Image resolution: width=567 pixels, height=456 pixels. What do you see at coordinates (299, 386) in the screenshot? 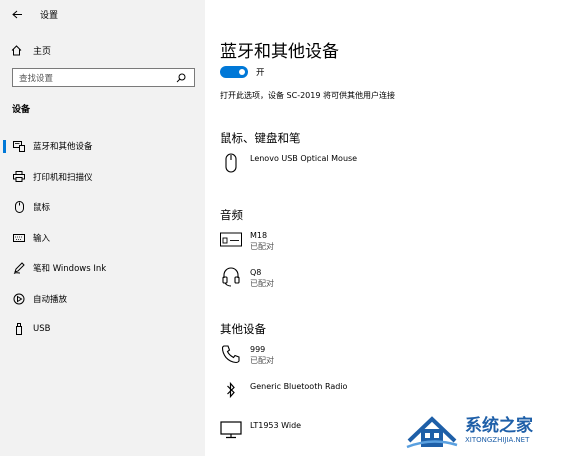
I see `device-name: Generic Bluetooth Radio` at bounding box center [299, 386].